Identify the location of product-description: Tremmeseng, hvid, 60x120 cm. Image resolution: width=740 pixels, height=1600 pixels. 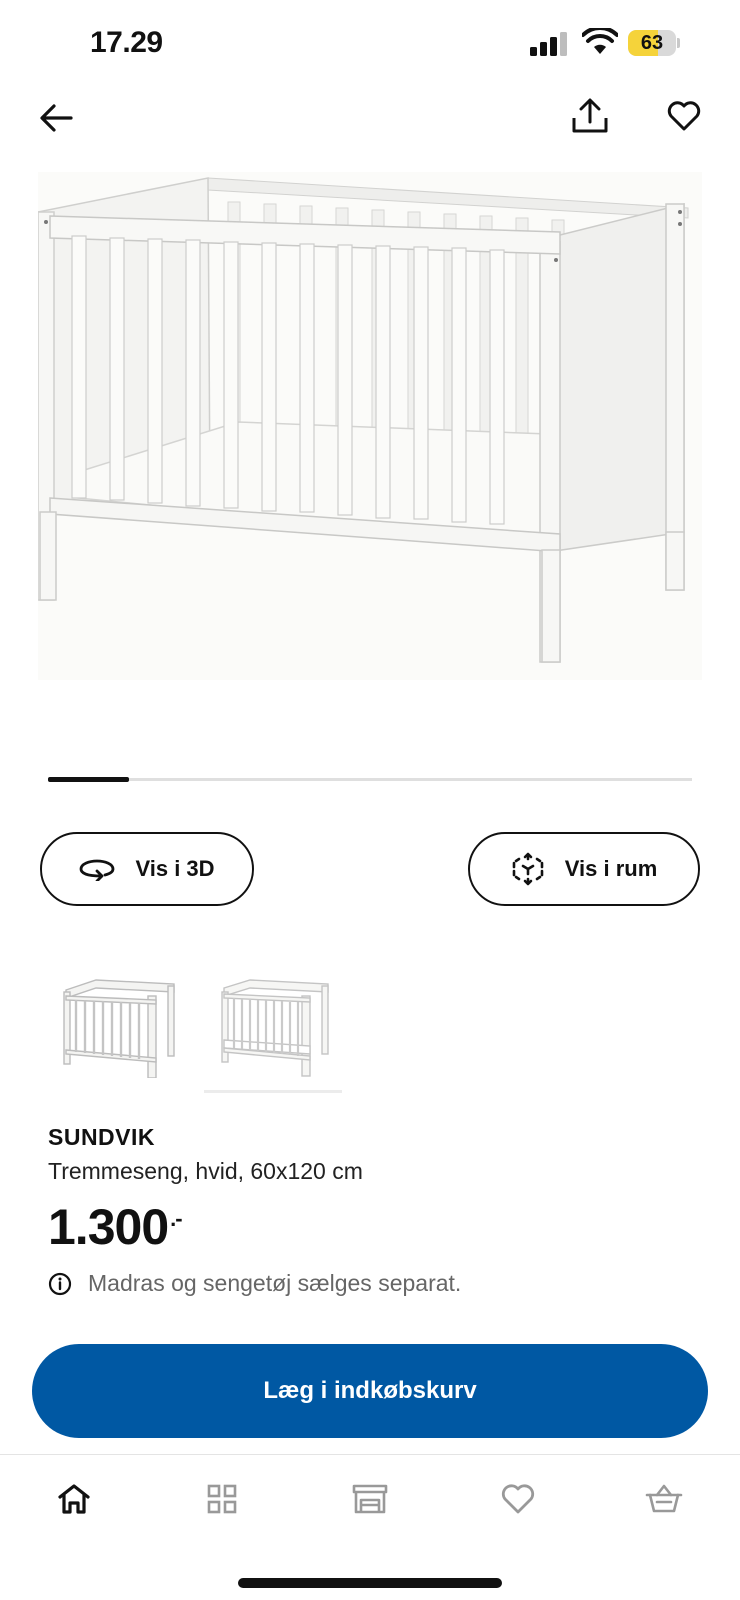
(205, 1171).